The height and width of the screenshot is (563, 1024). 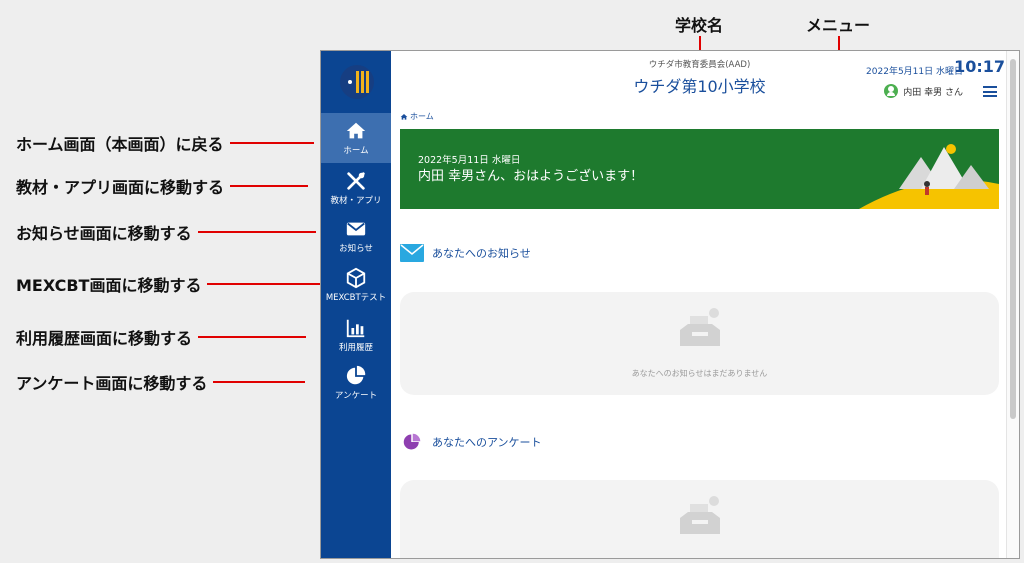 I want to click on school-name-annotation: 学校名, so click(x=699, y=25).